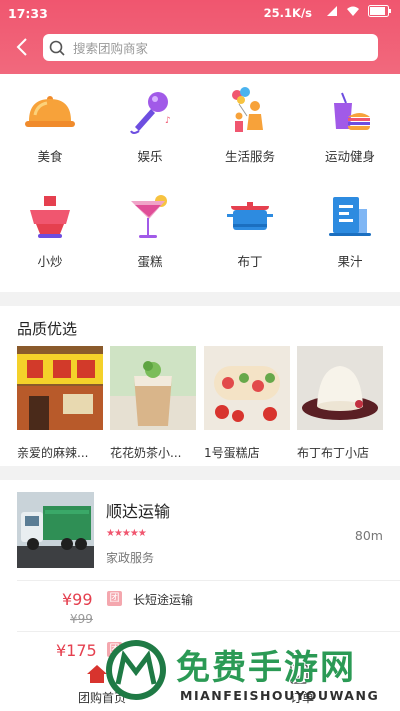 This screenshot has width=400, height=711. I want to click on category-life-service: 生活服务, so click(250, 124).